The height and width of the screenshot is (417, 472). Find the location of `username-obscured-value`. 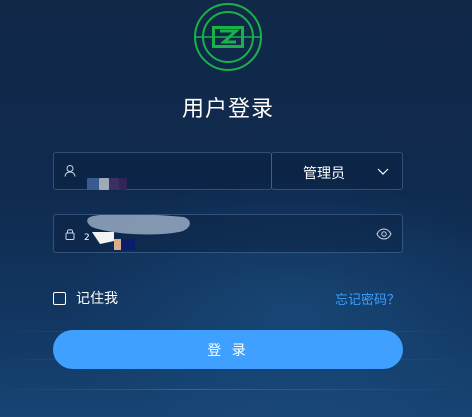

username-obscured-value is located at coordinates (107, 184).